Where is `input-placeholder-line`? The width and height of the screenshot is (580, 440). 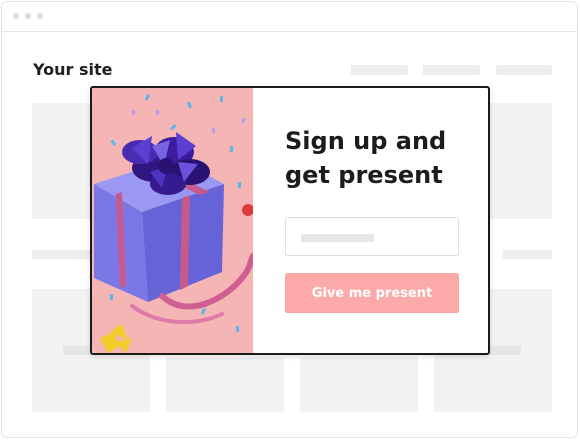 input-placeholder-line is located at coordinates (337, 238).